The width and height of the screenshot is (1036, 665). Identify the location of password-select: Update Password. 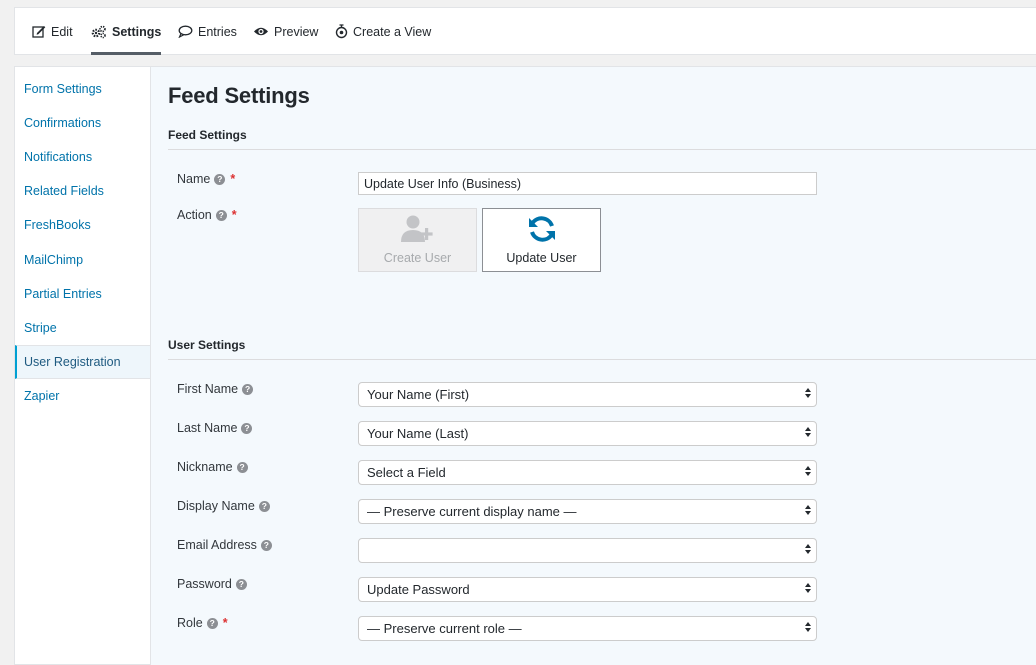
(587, 589).